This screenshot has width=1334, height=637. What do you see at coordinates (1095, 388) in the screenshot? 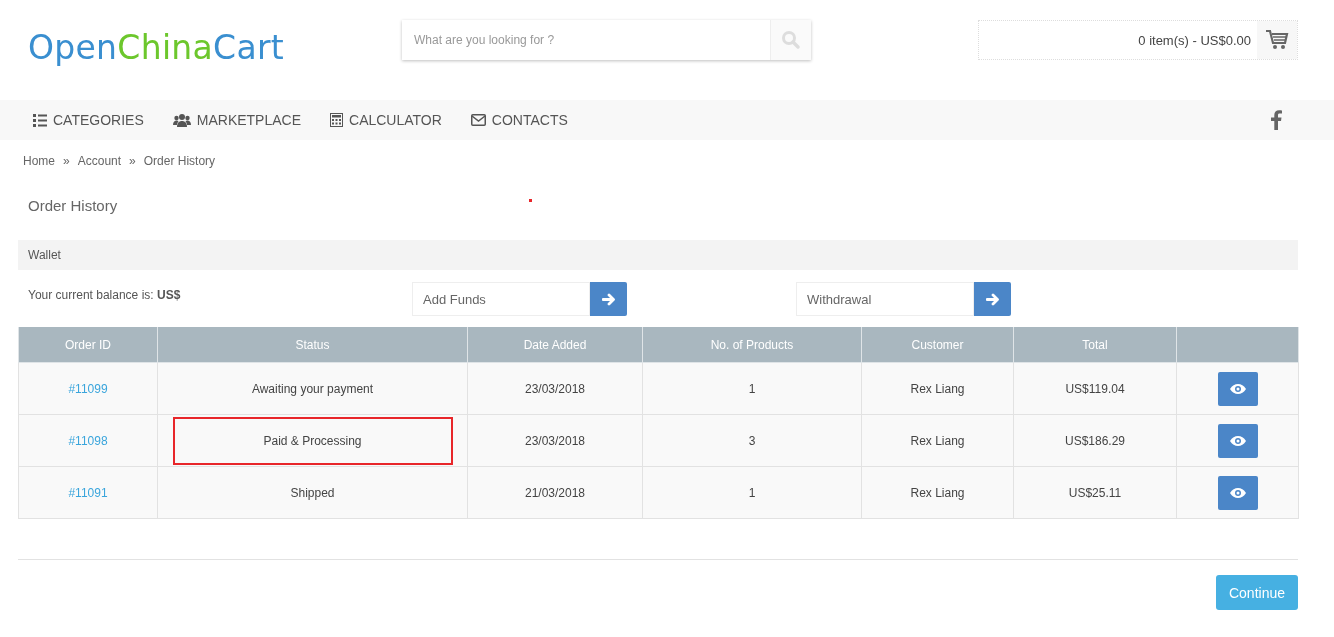
I see `total-cell: US$119.04` at bounding box center [1095, 388].